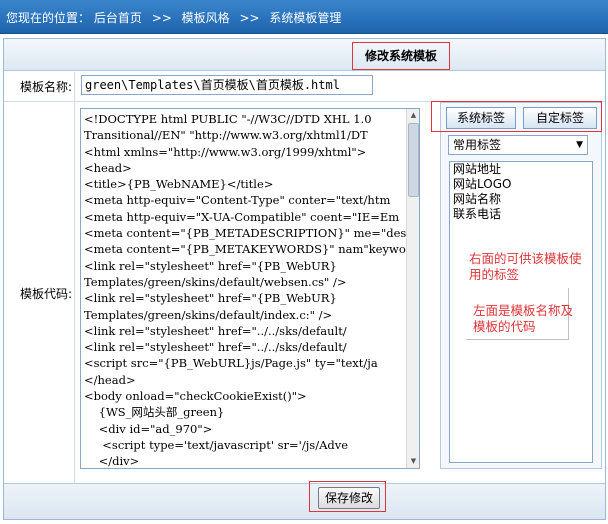 The height and width of the screenshot is (524, 608). Describe the element at coordinates (227, 85) in the screenshot. I see `template-name-input: green\Templates\首页模板\首页模板.html` at that location.